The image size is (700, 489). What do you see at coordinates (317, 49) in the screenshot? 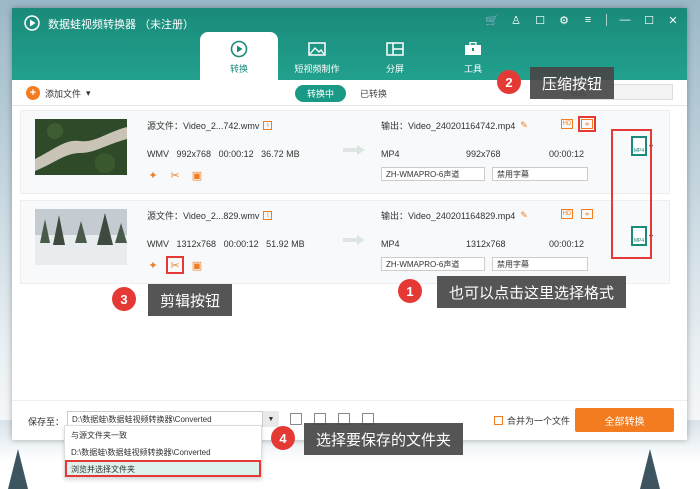
I see `image-icon` at bounding box center [317, 49].